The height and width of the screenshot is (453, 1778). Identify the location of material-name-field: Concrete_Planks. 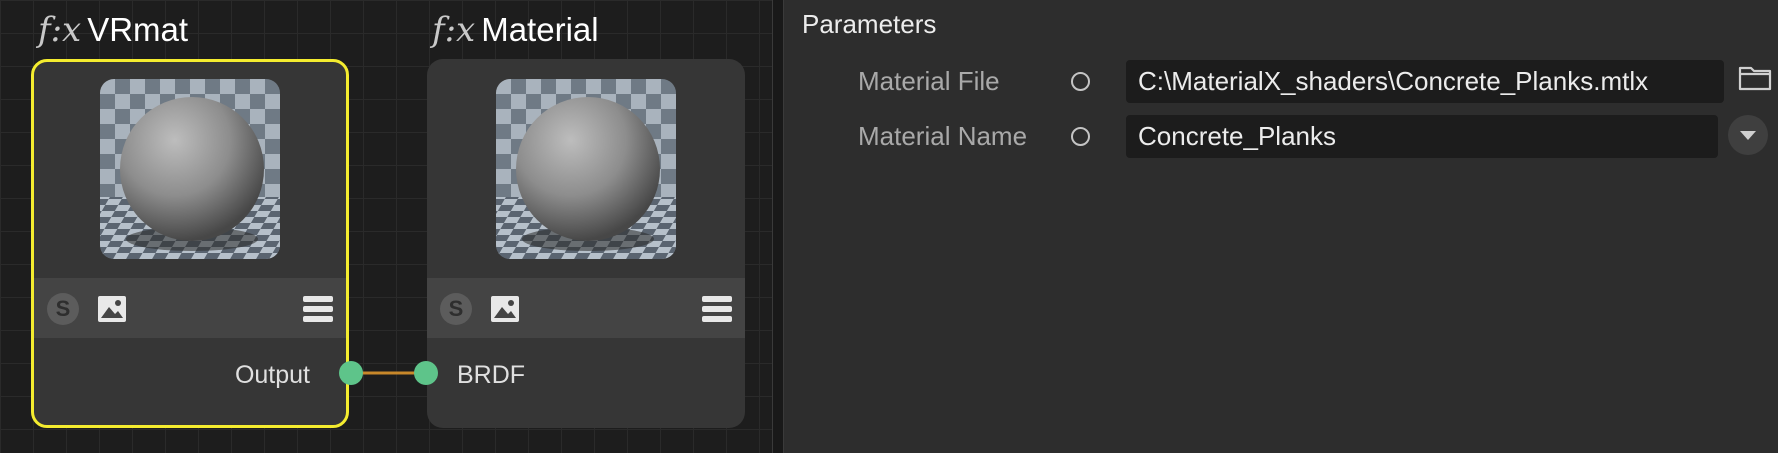
(1422, 136).